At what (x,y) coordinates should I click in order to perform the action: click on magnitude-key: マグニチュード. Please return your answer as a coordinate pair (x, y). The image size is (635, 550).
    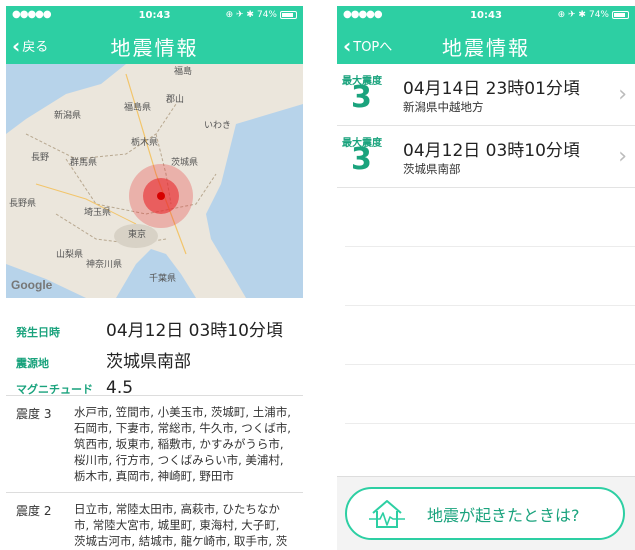
    Looking at the image, I should click on (54, 389).